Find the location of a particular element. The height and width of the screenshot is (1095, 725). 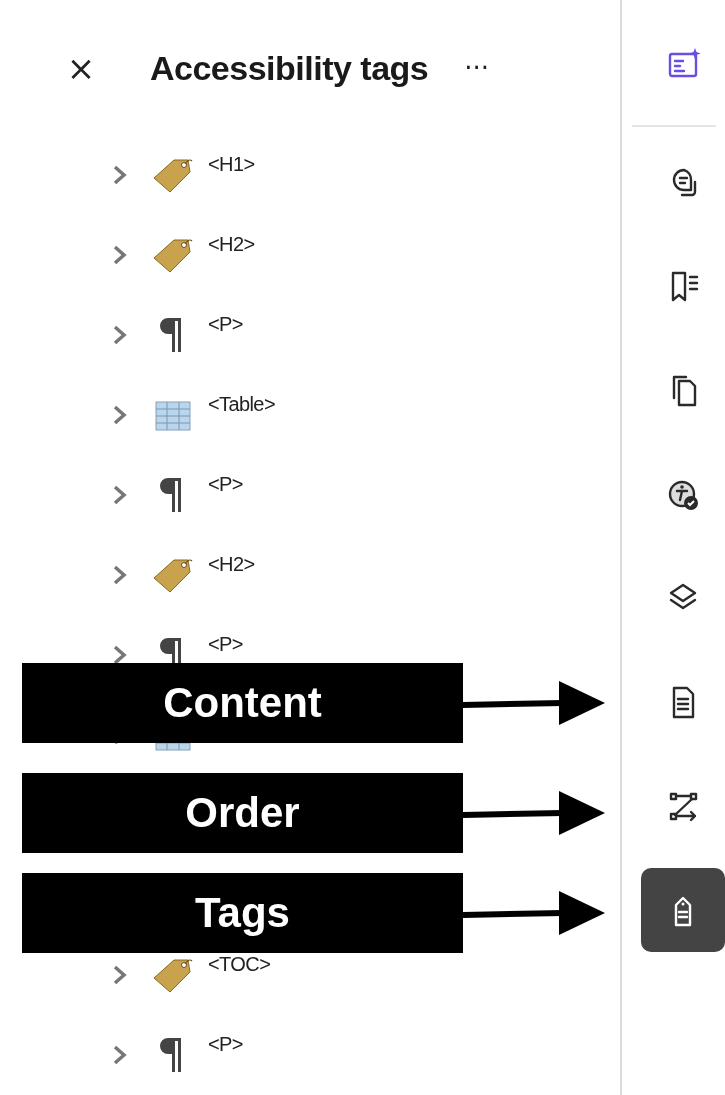

more-button: ··· is located at coordinates (477, 68).